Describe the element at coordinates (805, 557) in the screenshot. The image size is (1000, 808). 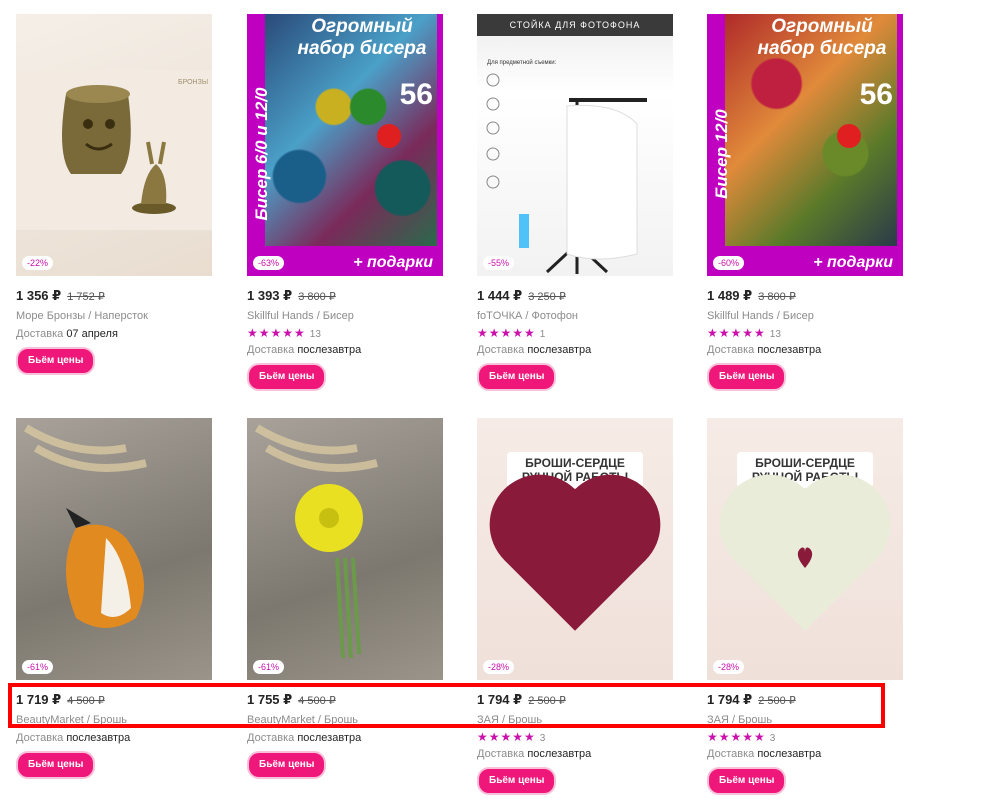
I see `small-heart-icon` at that location.